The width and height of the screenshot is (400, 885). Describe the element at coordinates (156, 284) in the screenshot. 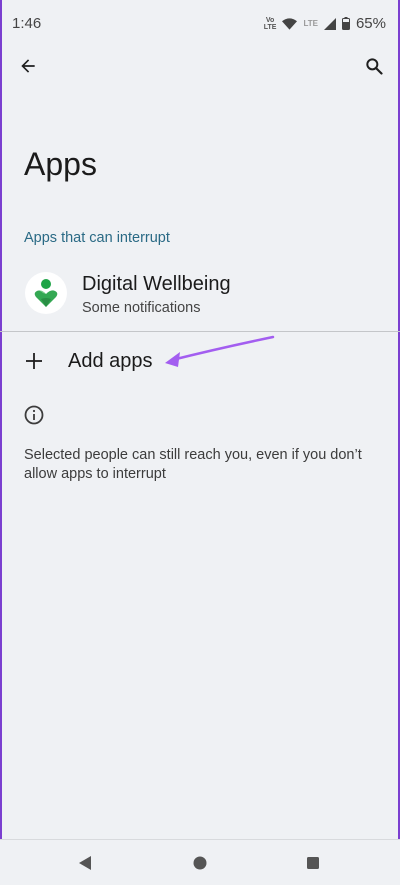

I see `app-name: Digital Wellbeing` at that location.